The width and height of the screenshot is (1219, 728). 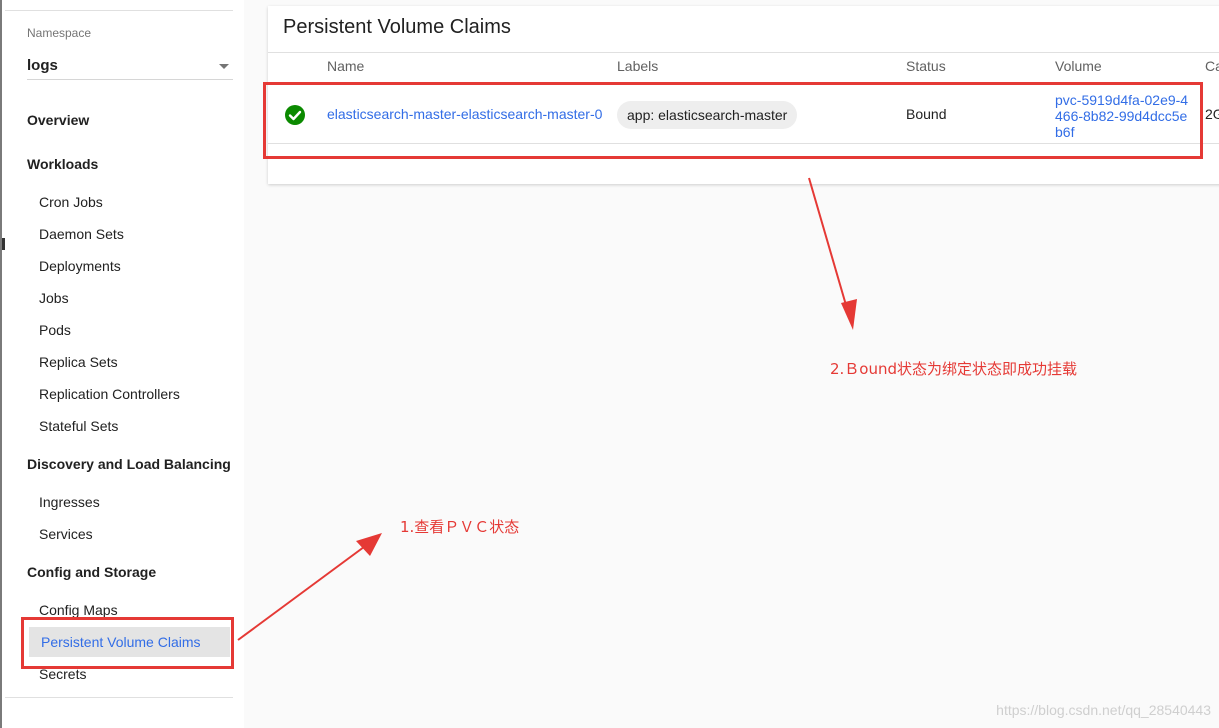 What do you see at coordinates (62, 164) in the screenshot?
I see `nav-section-workloads: Workloads` at bounding box center [62, 164].